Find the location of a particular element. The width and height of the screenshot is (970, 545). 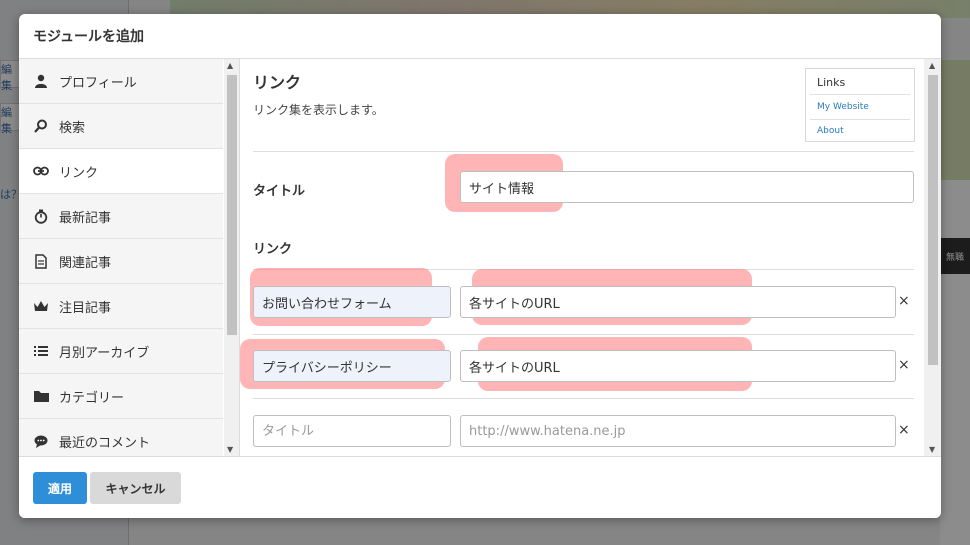

person-icon is located at coordinates (41, 81).